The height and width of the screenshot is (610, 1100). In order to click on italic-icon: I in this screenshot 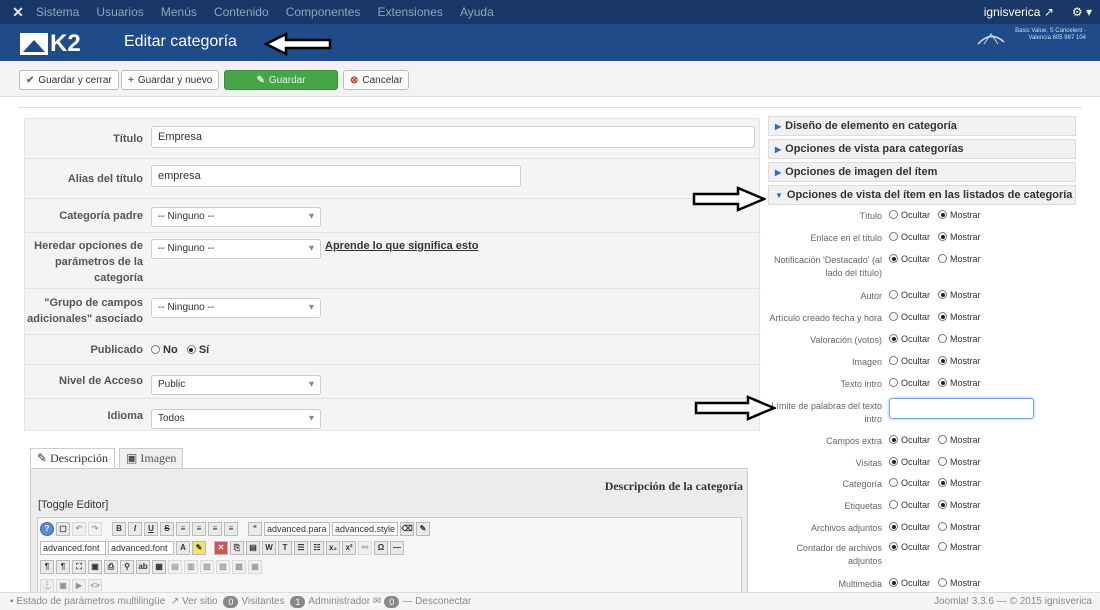, I will do `click(135, 529)`.